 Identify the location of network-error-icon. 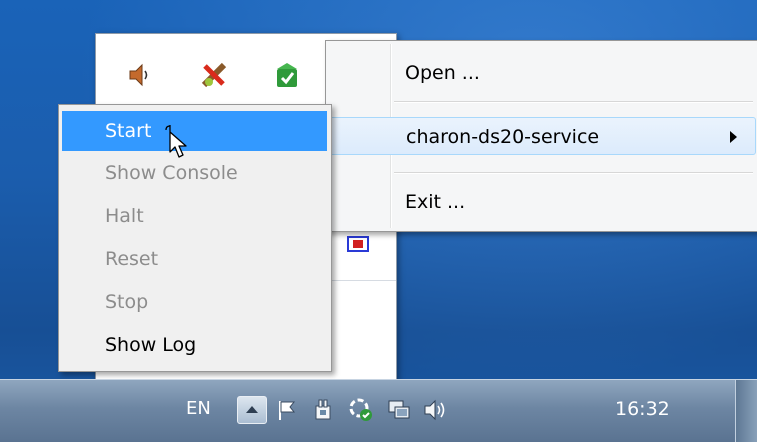
(214, 75).